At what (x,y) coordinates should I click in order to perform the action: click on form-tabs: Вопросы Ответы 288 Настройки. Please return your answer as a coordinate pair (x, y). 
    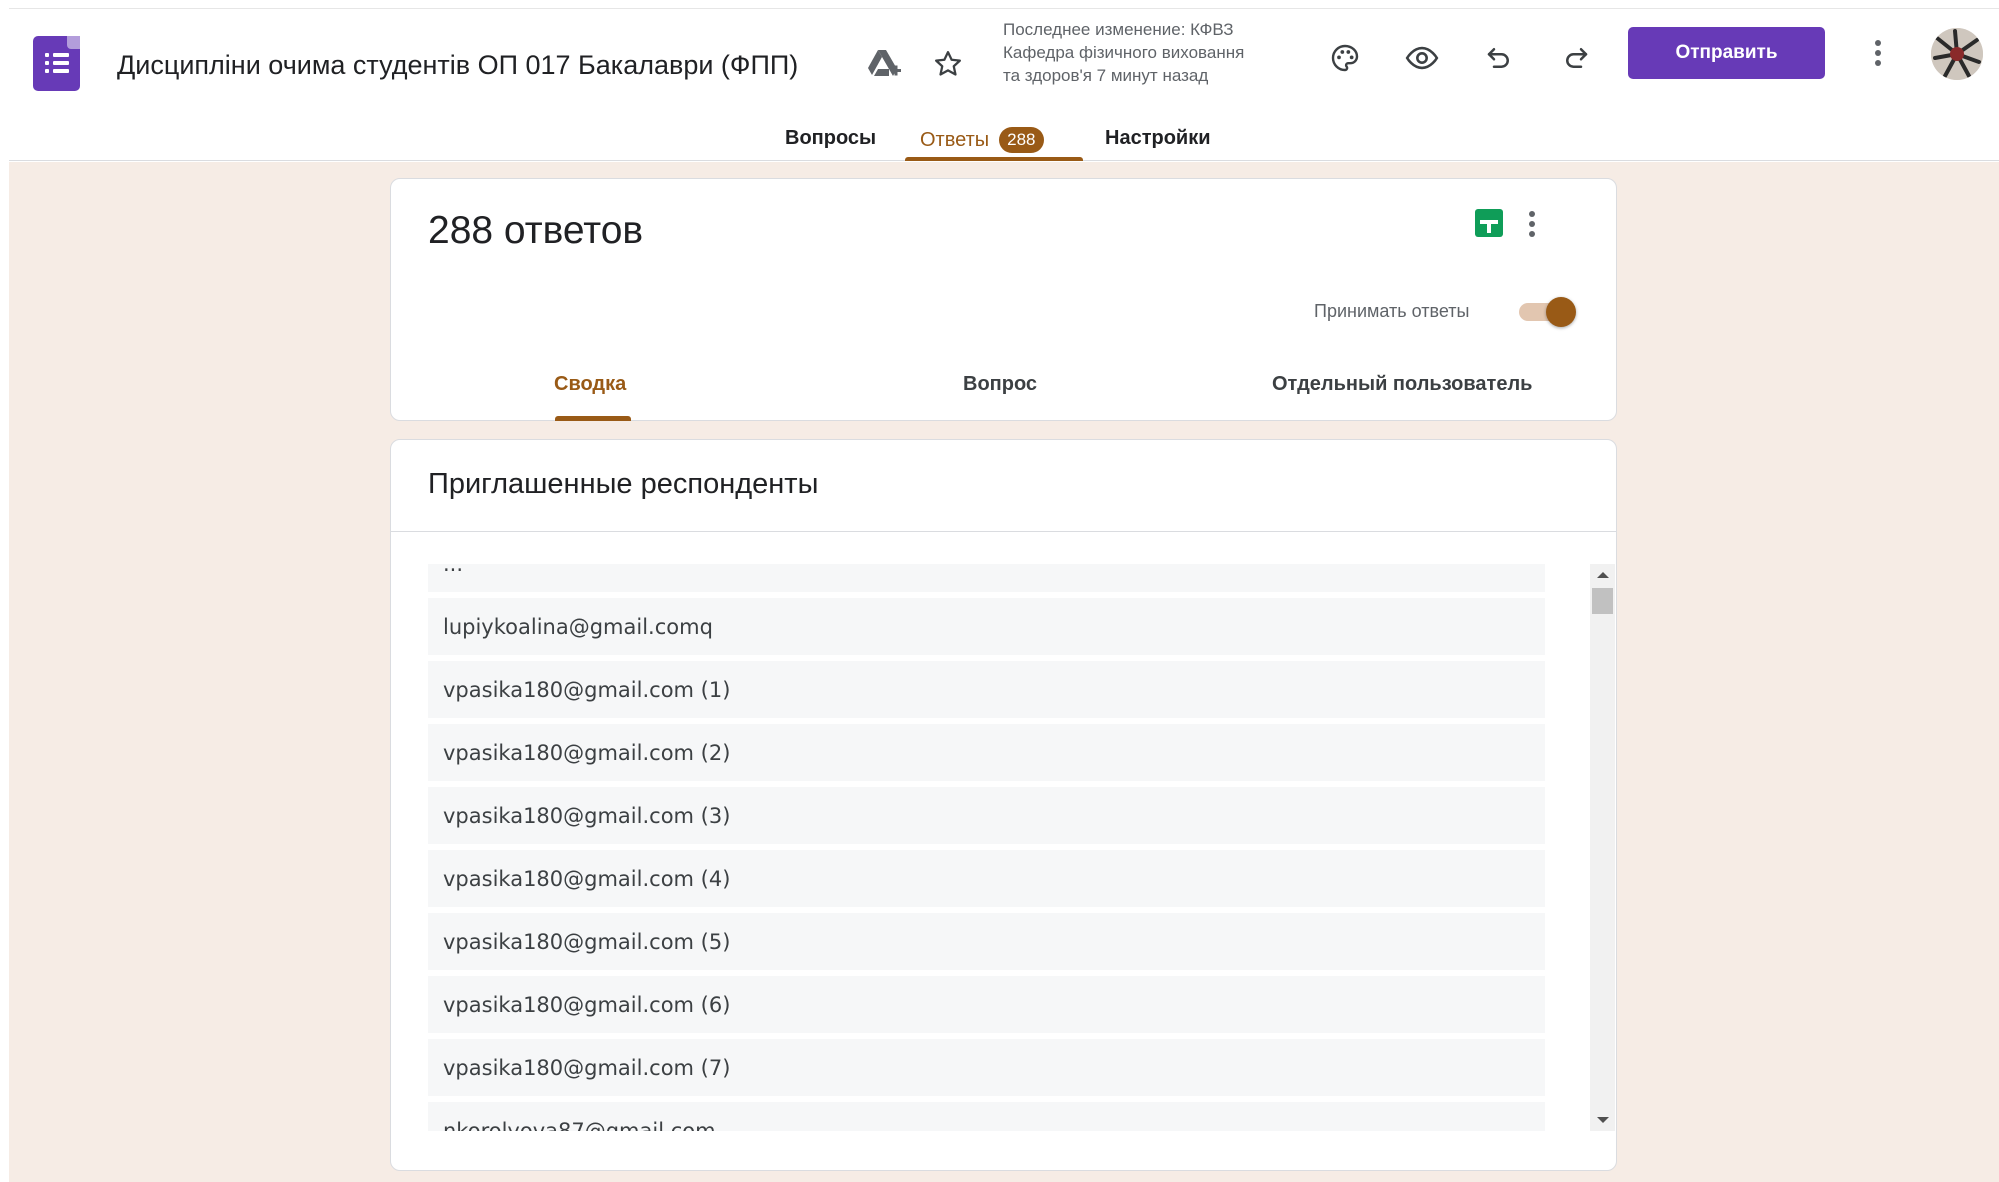
    Looking at the image, I should click on (1004, 138).